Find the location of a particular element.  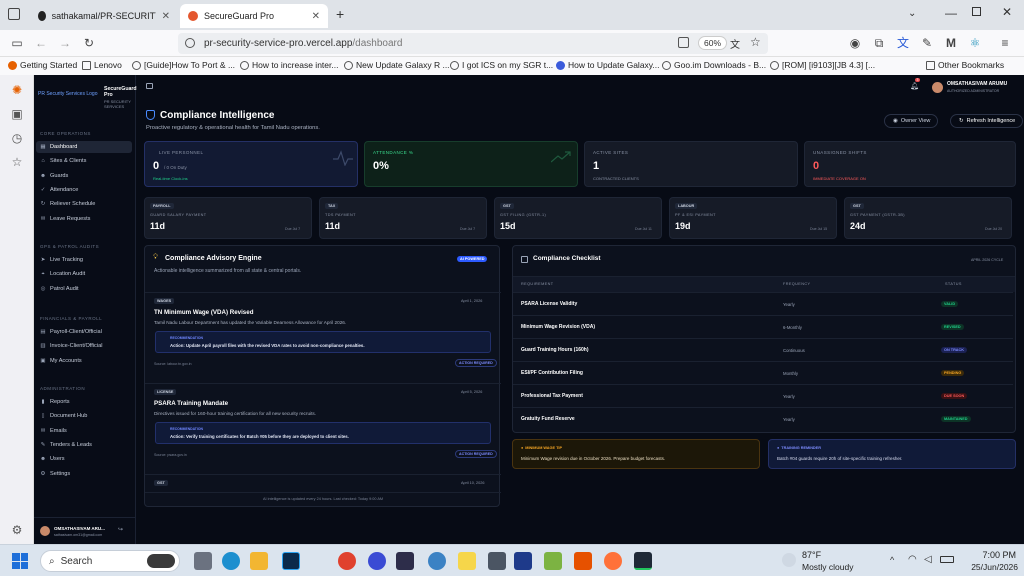

sidebar-item-reliever-schedule: ↻ Reliever Schedule is located at coordinates (84, 204).